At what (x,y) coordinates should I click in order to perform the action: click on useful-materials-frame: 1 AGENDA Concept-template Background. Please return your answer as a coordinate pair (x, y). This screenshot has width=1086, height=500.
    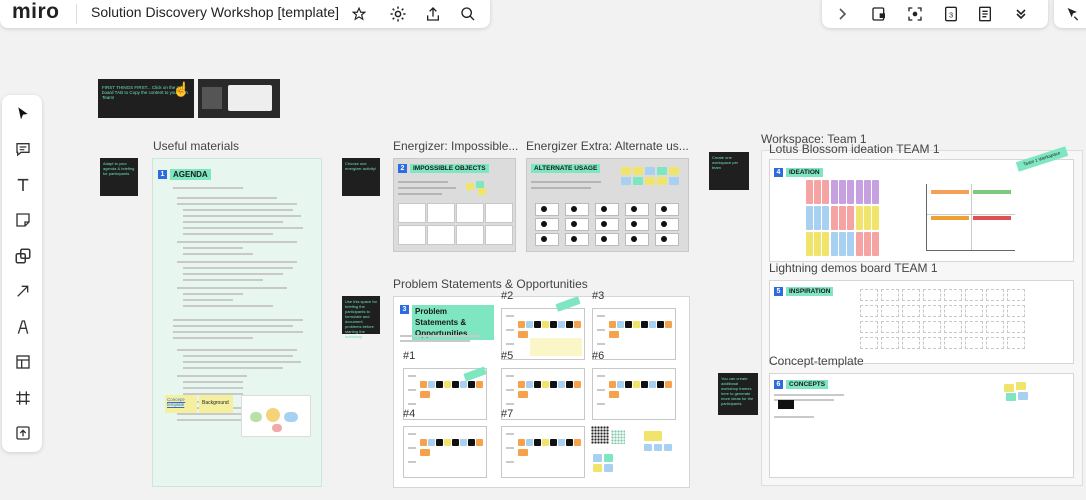
    Looking at the image, I should click on (237, 322).